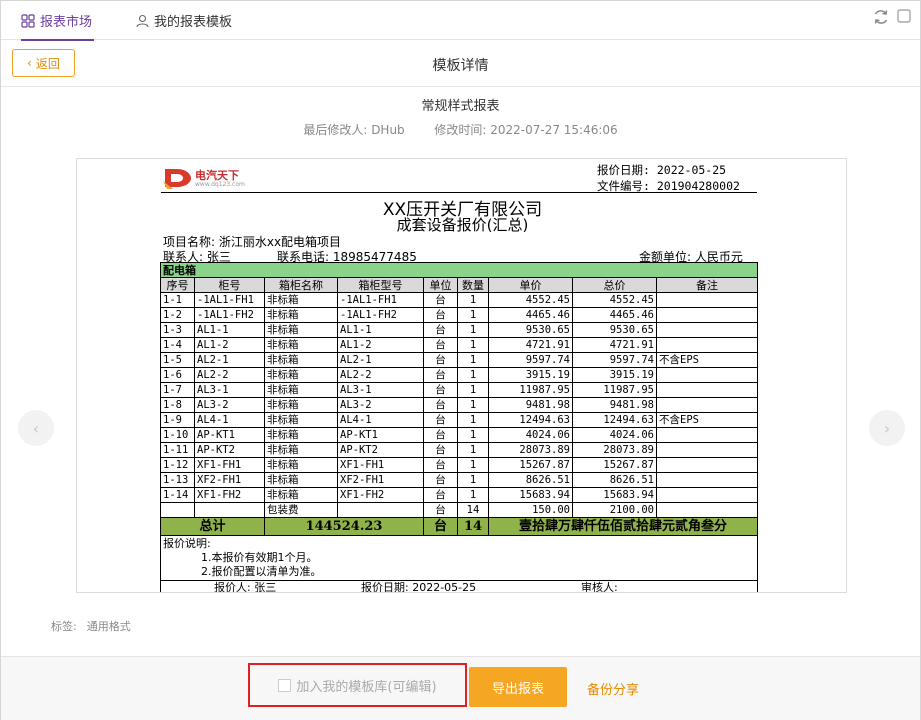 The height and width of the screenshot is (720, 921). I want to click on page-title: 模板详情, so click(460, 66).